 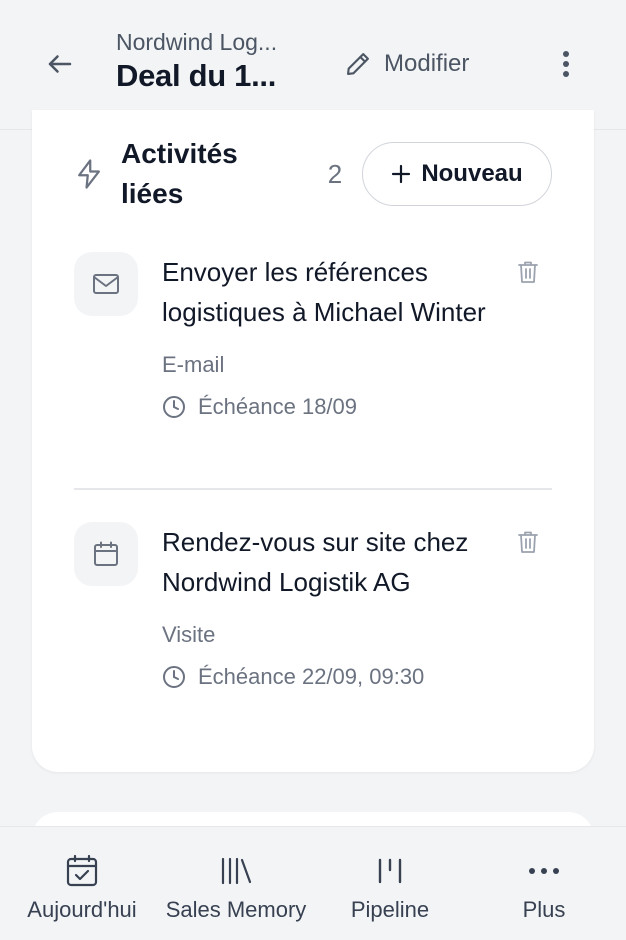 I want to click on more-options-button, so click(x=566, y=64).